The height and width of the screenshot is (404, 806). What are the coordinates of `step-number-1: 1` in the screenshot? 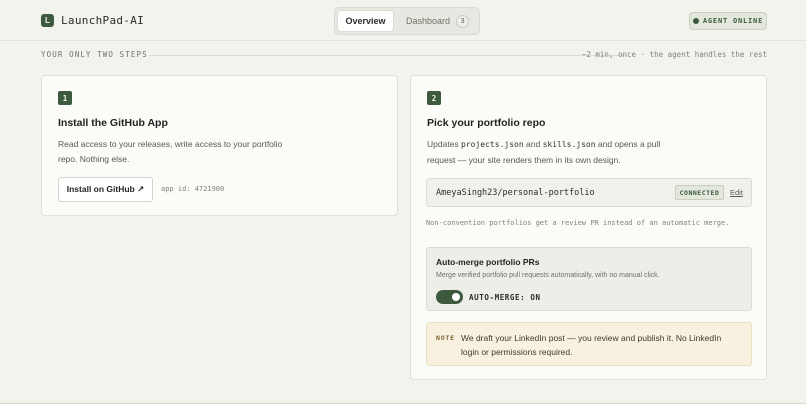 It's located at (65, 98).